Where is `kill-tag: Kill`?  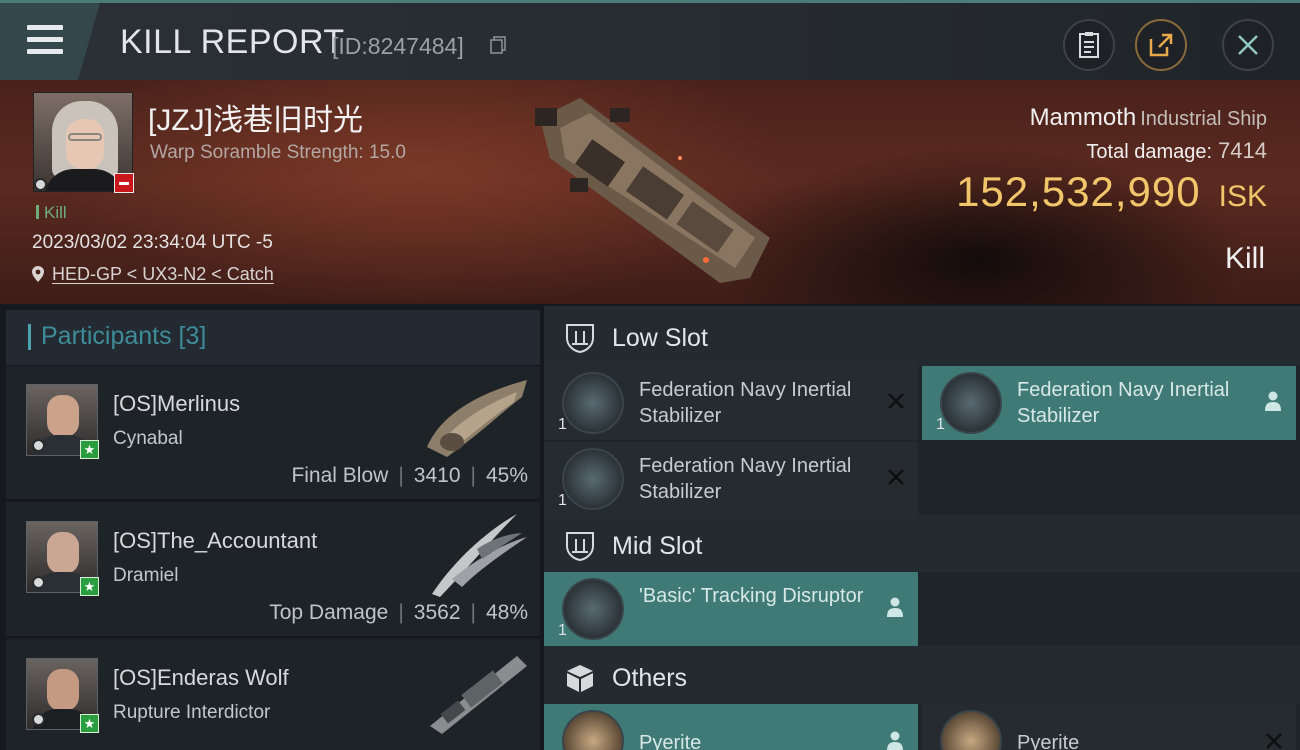 kill-tag: Kill is located at coordinates (51, 213).